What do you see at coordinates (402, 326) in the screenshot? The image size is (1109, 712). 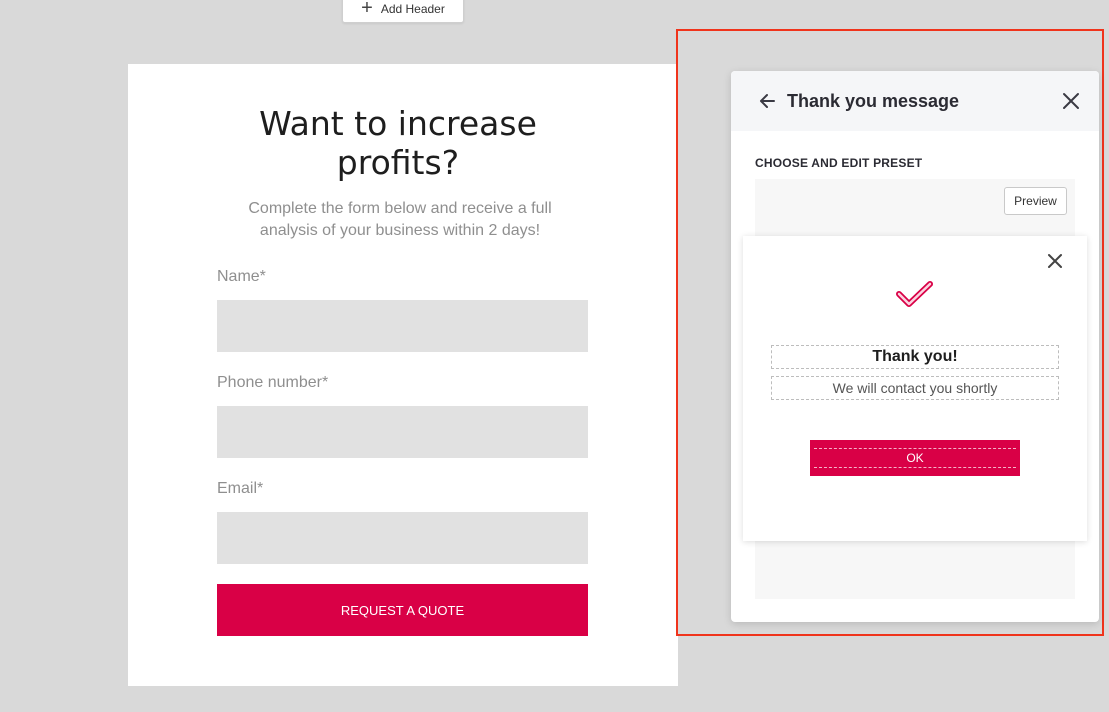 I see `name-input` at bounding box center [402, 326].